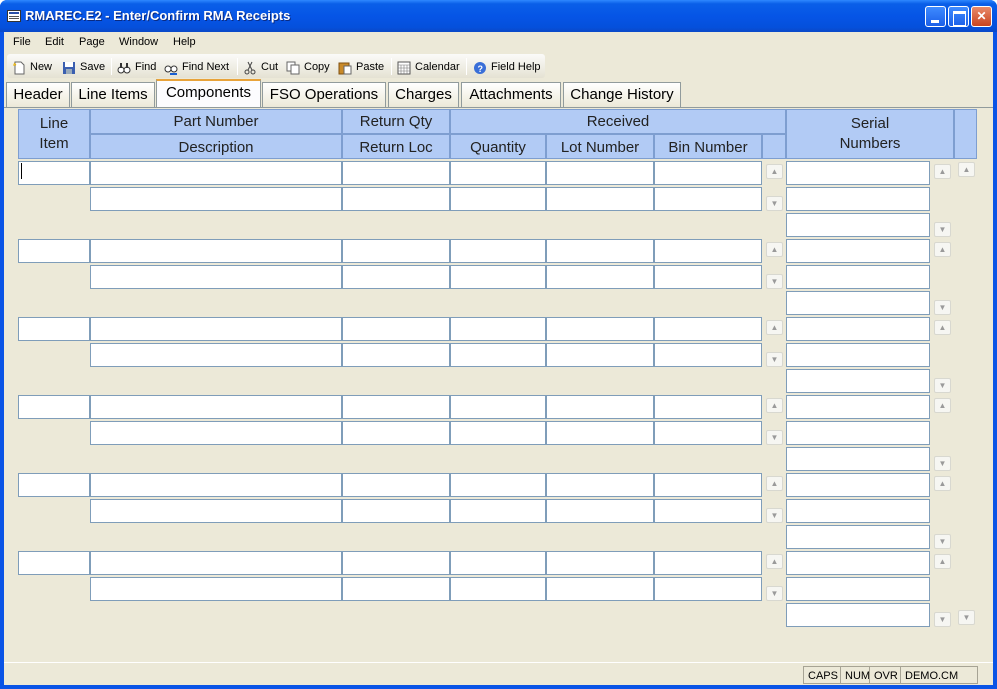  Describe the element at coordinates (308, 67) in the screenshot. I see `copy-button: Copy` at that location.